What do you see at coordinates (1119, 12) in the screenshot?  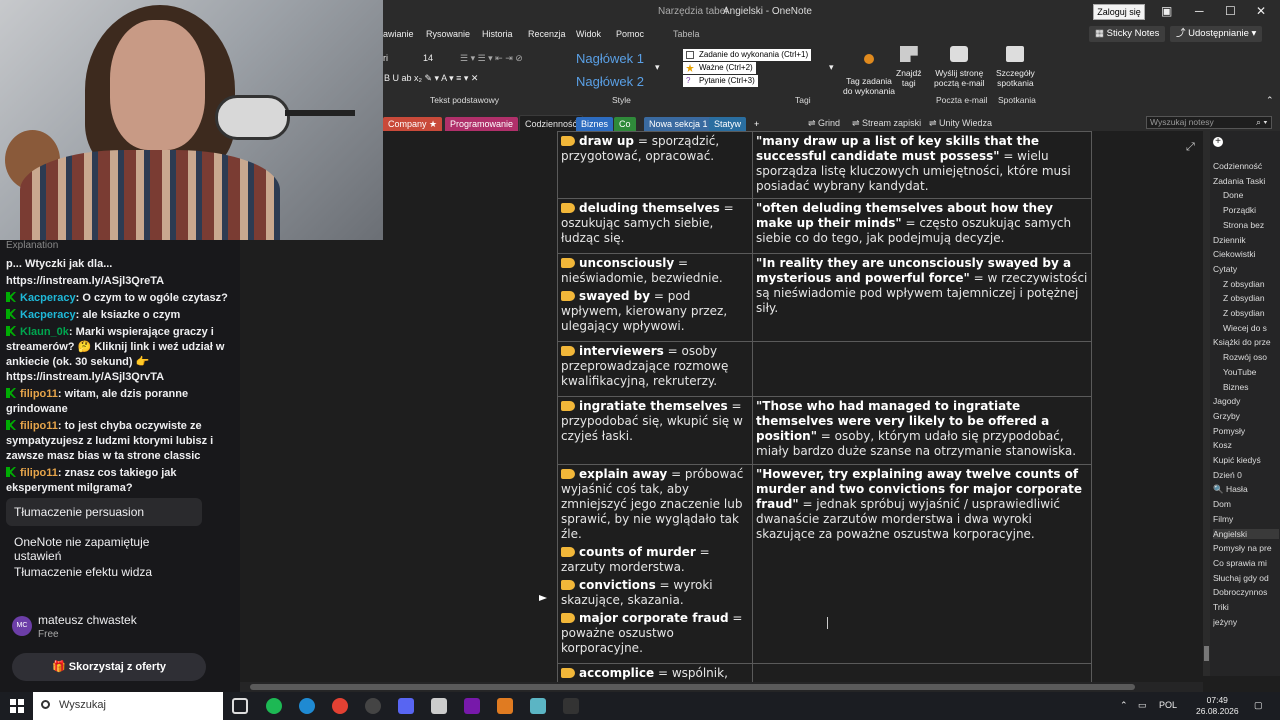 I see `login-button: Zaloguj się` at bounding box center [1119, 12].